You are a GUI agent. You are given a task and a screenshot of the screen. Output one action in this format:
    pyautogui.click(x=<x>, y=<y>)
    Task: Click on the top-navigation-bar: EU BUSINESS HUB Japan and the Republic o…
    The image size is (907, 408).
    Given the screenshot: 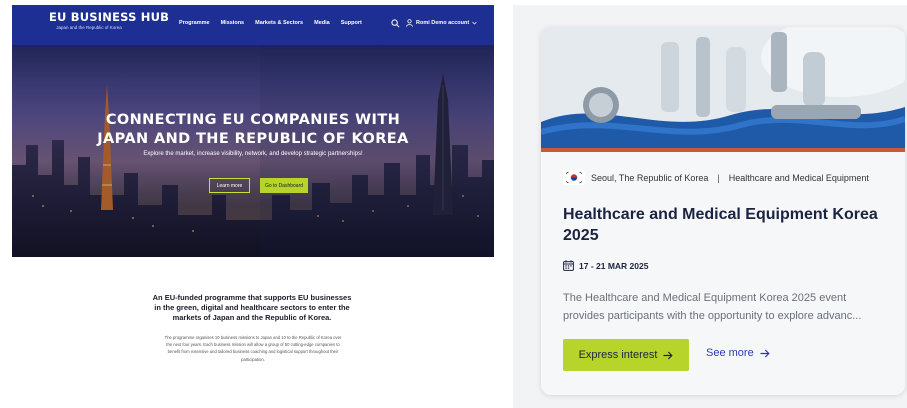 What is the action you would take?
    pyautogui.click(x=253, y=25)
    